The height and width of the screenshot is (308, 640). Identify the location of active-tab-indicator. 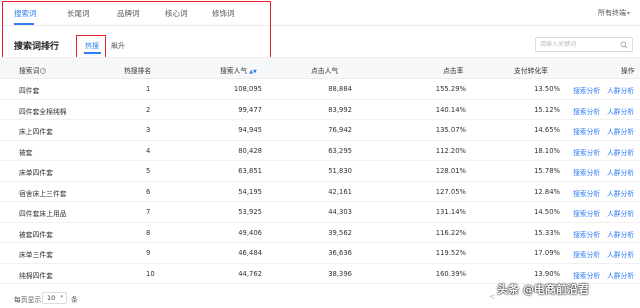
(24, 24).